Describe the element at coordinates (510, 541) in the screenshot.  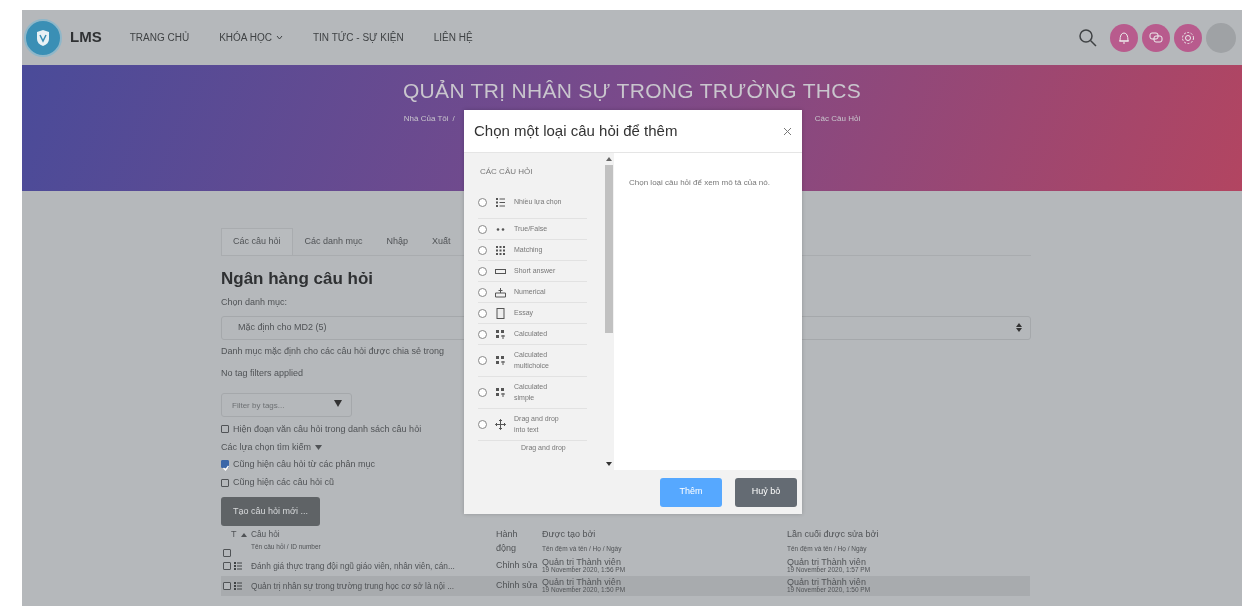
I see `column-header: Hành động` at that location.